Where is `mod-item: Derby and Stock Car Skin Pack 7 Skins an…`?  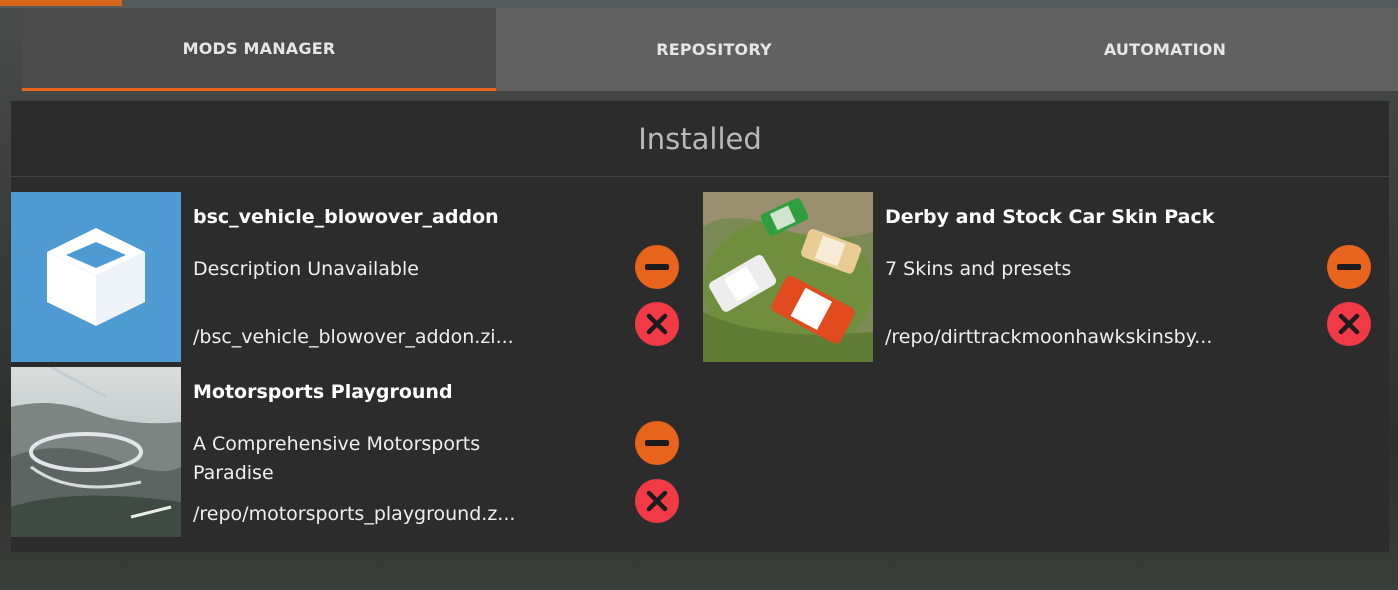 mod-item: Derby and Stock Car Skin Pack 7 Skins an… is located at coordinates (1042, 277).